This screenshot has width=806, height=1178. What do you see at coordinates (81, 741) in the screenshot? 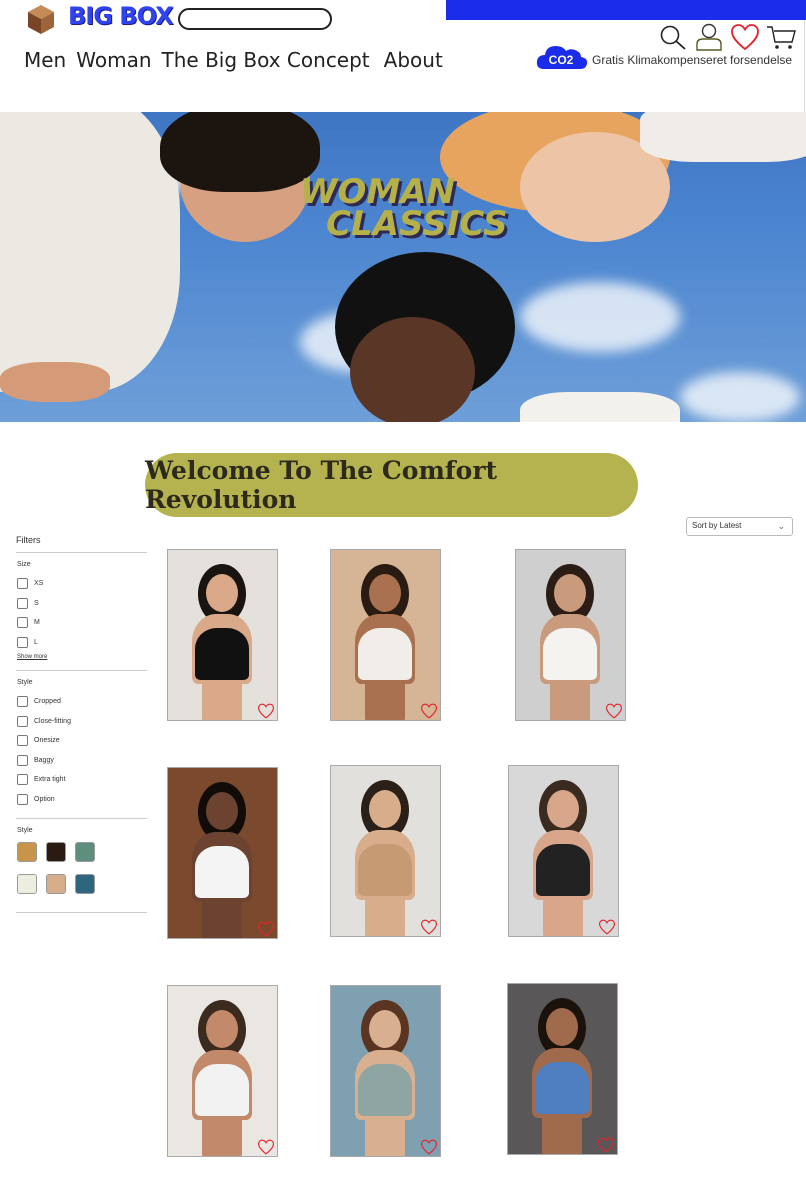
I see `style-option-onesize: Onesize` at bounding box center [81, 741].